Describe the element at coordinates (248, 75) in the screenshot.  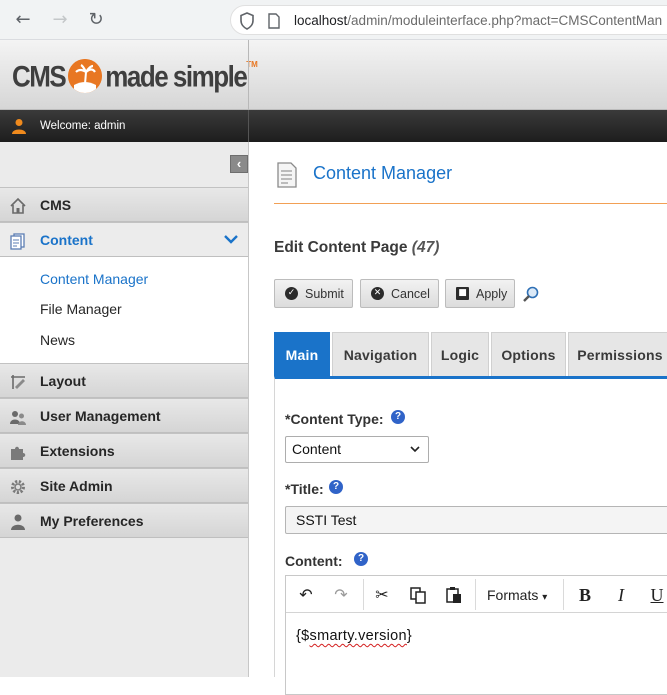
I see `header-divider` at that location.